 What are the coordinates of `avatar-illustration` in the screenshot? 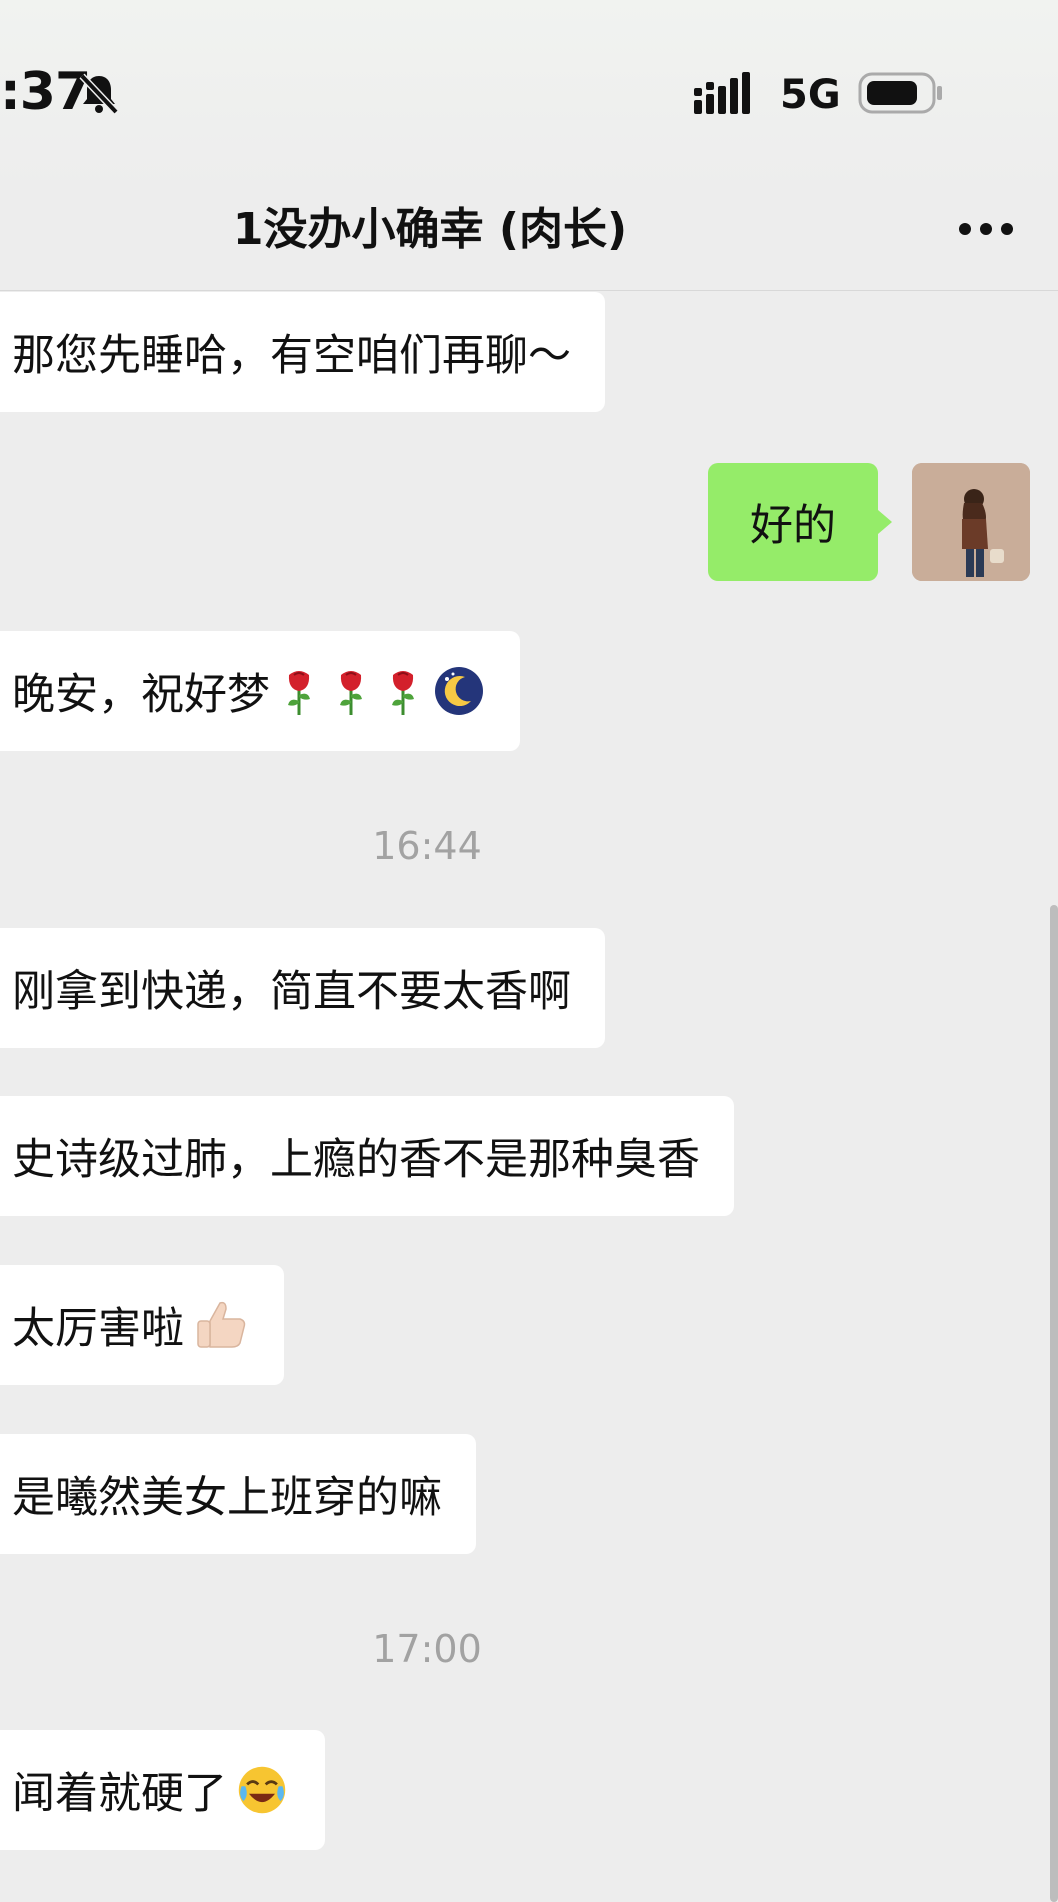 It's located at (971, 522).